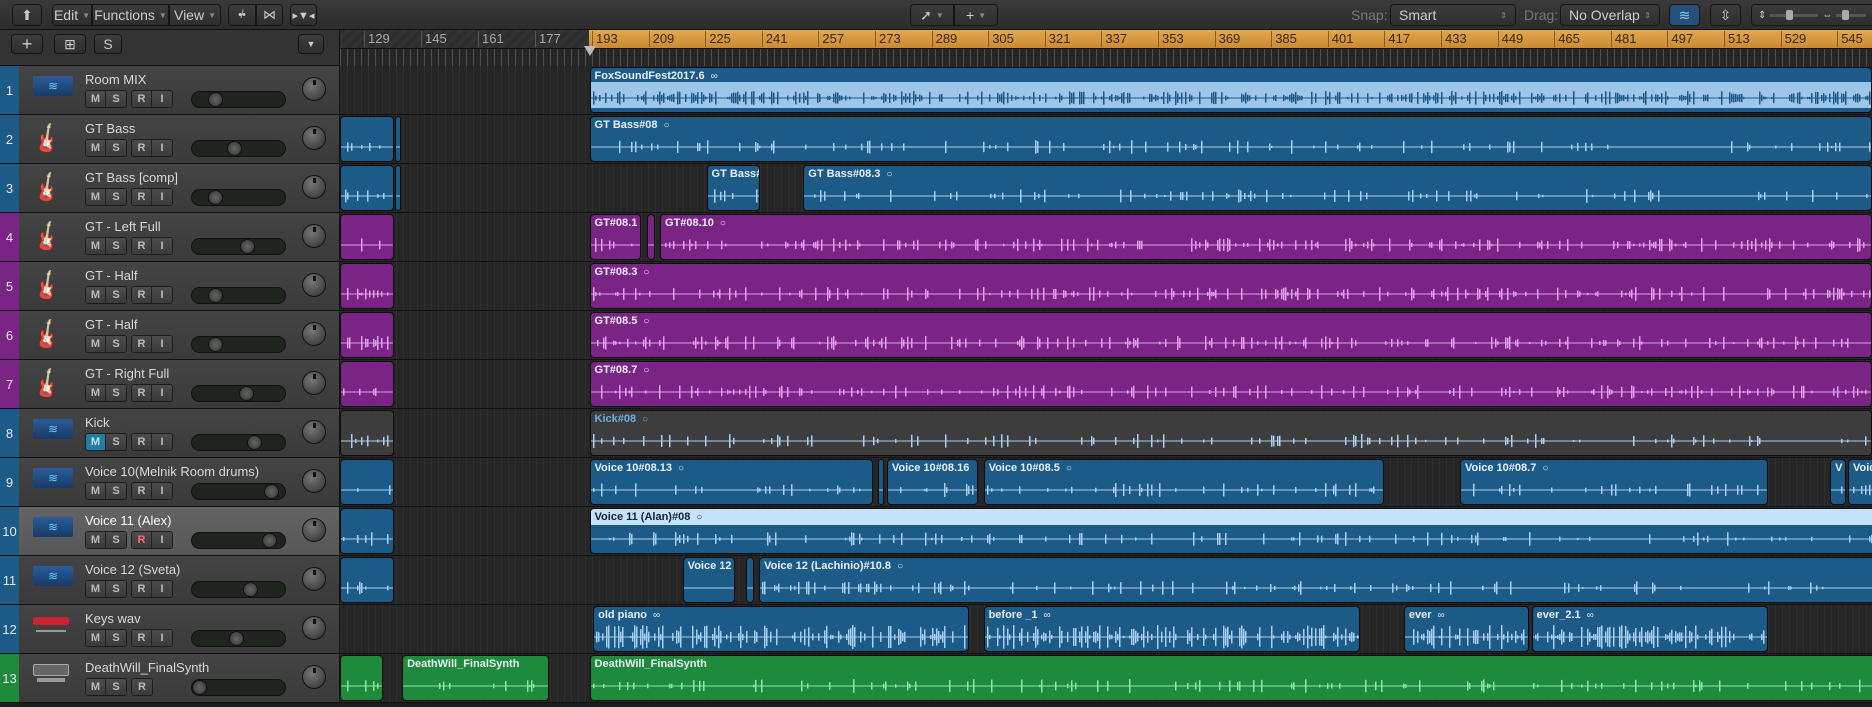 This screenshot has height=707, width=1872. What do you see at coordinates (1230, 335) in the screenshot?
I see `region: GT#08.5 ○` at bounding box center [1230, 335].